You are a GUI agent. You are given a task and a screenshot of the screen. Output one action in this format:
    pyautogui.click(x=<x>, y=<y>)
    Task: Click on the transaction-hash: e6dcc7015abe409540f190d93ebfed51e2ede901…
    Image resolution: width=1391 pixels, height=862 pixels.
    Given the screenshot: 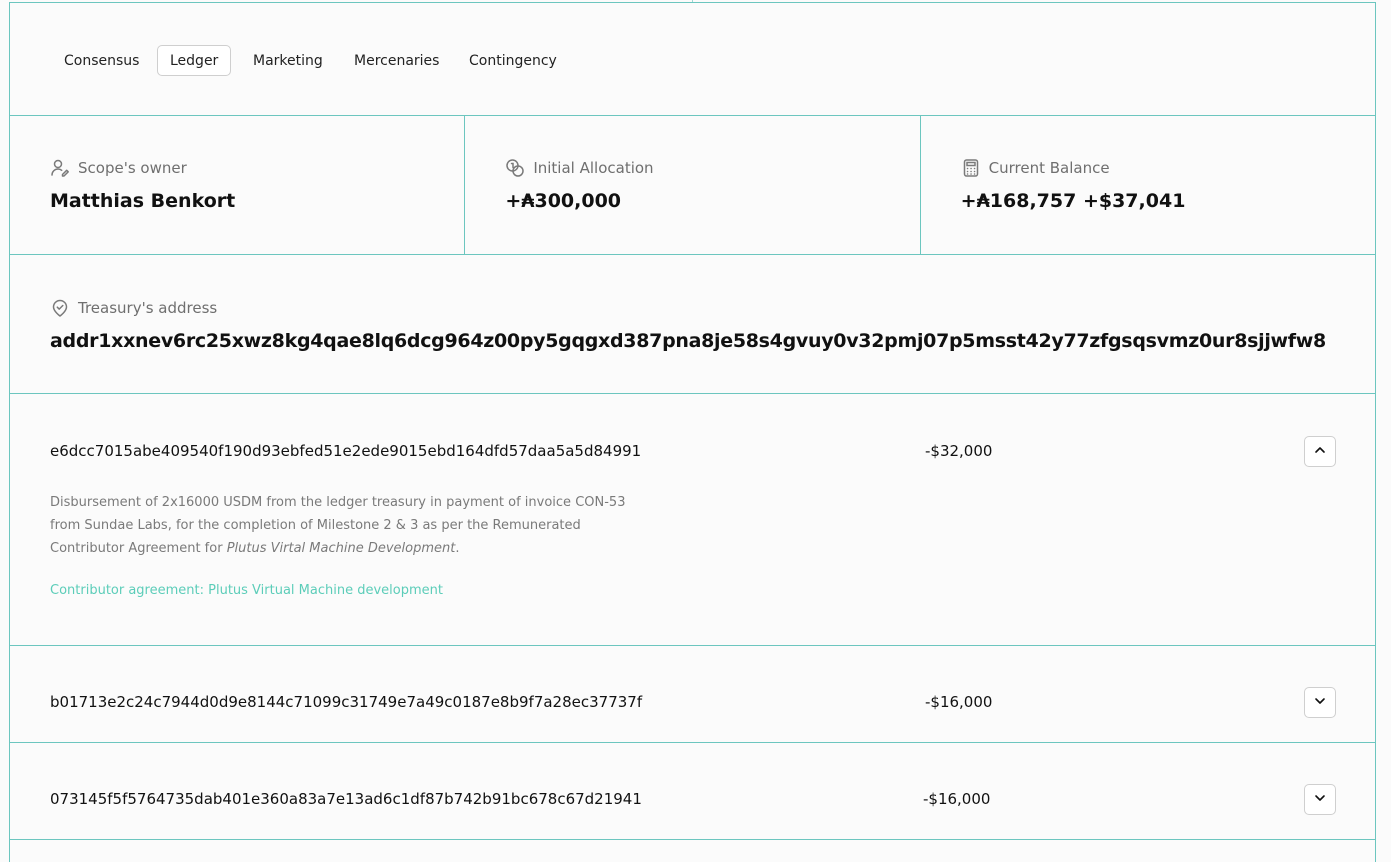 What is the action you would take?
    pyautogui.click(x=345, y=451)
    